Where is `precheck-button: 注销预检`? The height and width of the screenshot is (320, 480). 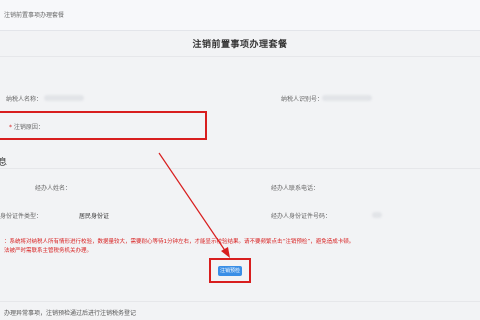
precheck-button: 注销预检 is located at coordinates (230, 271).